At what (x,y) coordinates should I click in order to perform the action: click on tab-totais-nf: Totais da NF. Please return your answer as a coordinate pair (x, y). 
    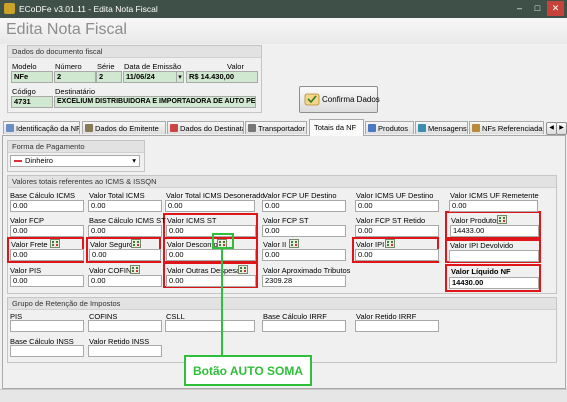
    Looking at the image, I should click on (336, 127).